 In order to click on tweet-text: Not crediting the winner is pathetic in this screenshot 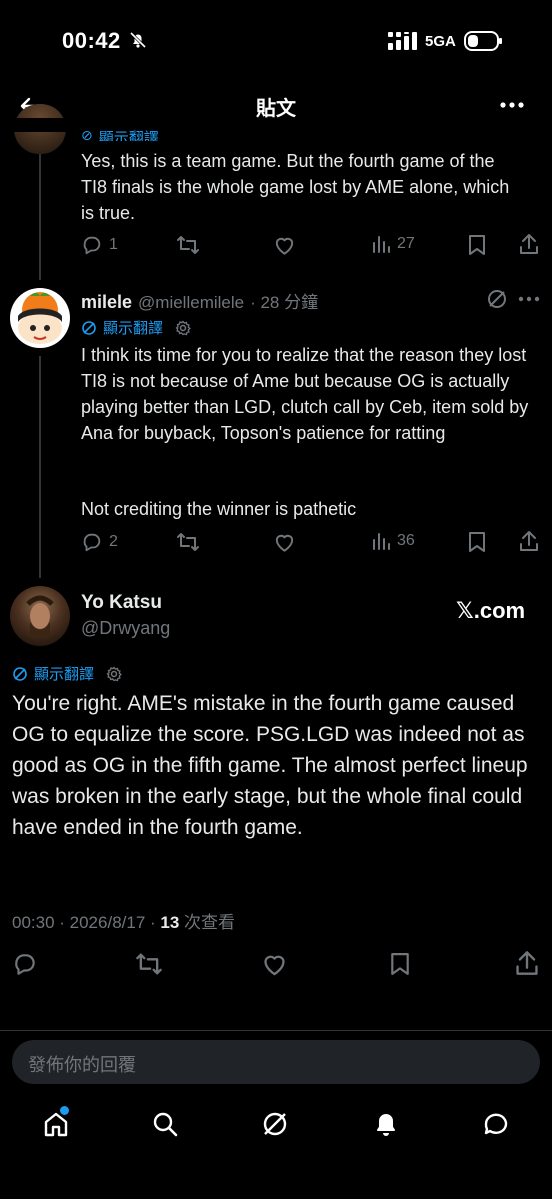, I will do `click(219, 509)`.